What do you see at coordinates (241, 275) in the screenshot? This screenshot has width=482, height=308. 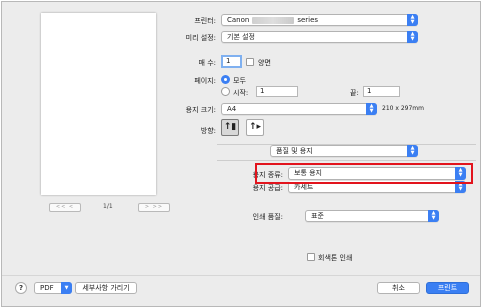 I see `bottom-divider` at bounding box center [241, 275].